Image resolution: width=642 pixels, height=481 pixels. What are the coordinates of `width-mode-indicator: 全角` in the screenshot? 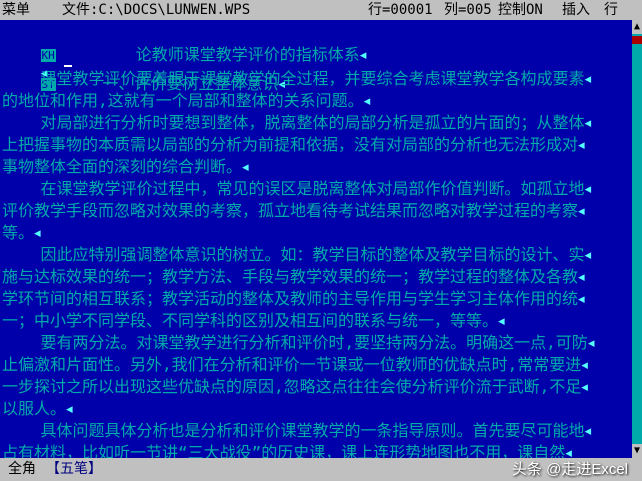 It's located at (22, 469).